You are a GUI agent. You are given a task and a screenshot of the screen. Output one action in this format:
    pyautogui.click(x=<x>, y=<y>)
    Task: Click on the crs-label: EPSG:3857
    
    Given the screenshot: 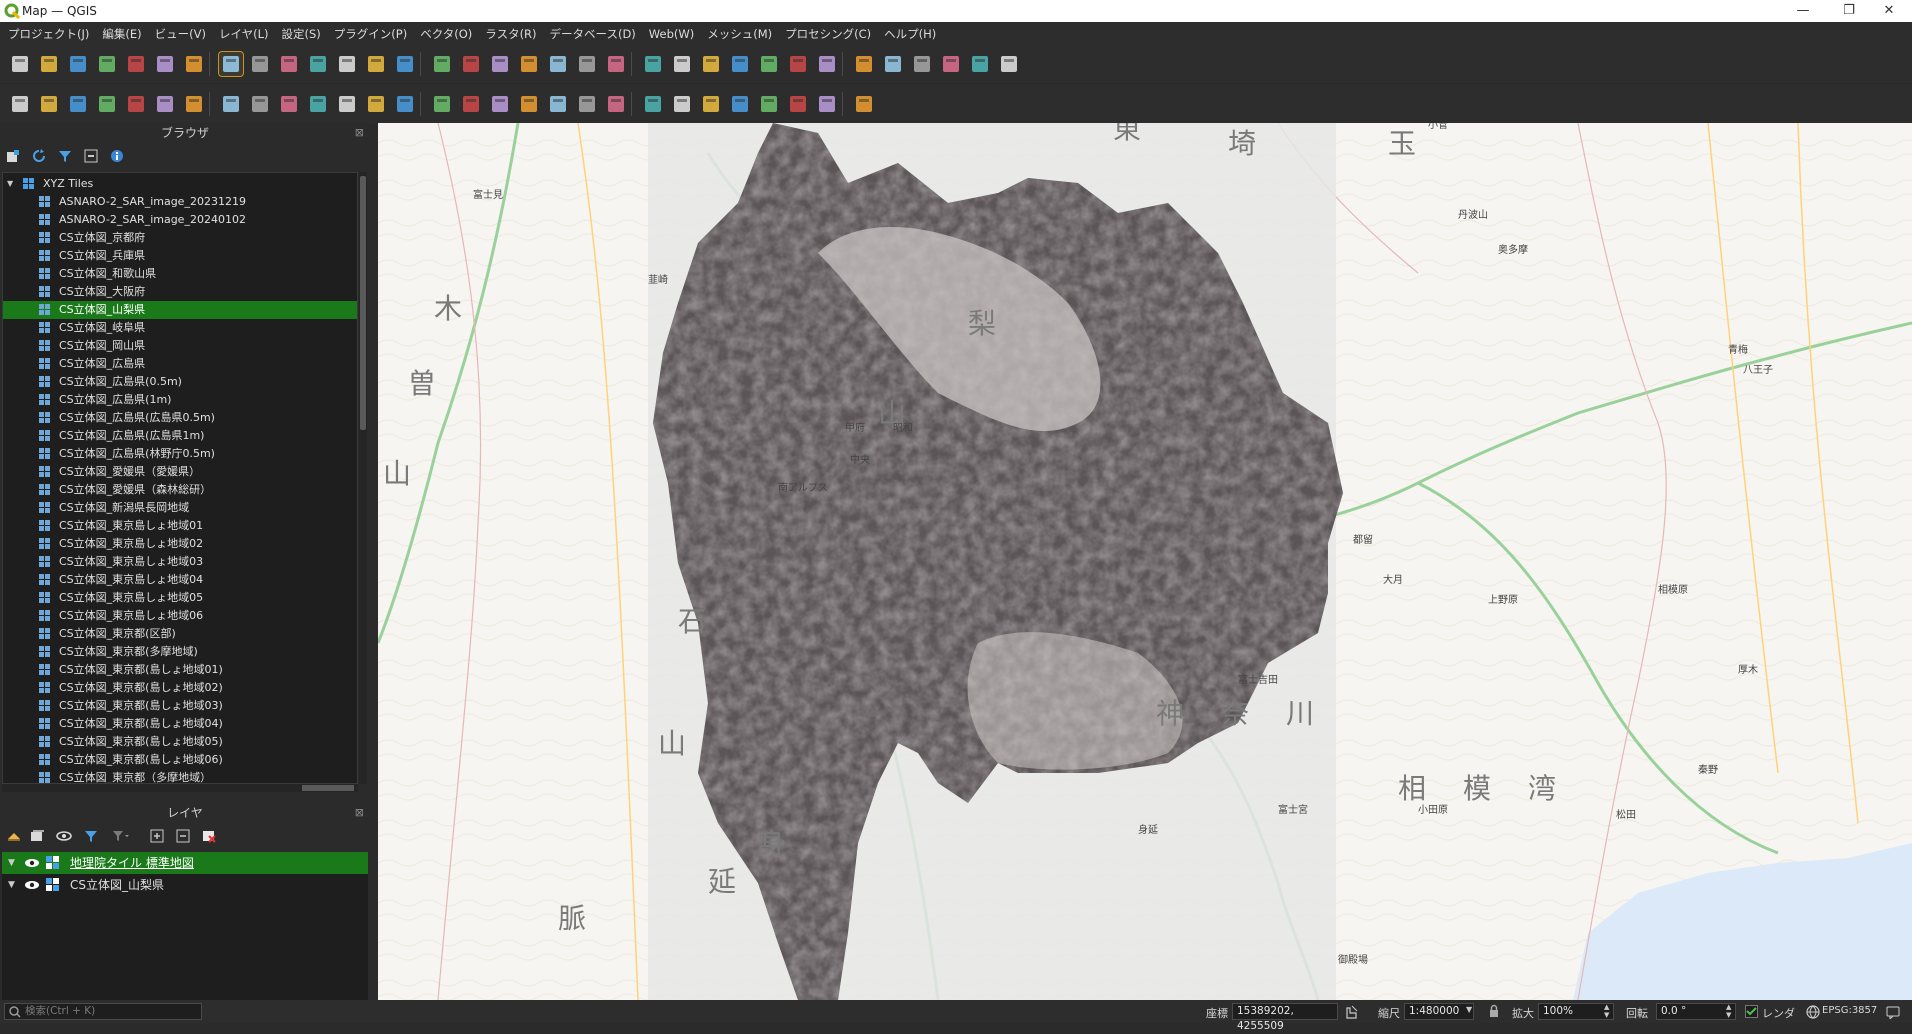 What is the action you would take?
    pyautogui.click(x=1849, y=1010)
    